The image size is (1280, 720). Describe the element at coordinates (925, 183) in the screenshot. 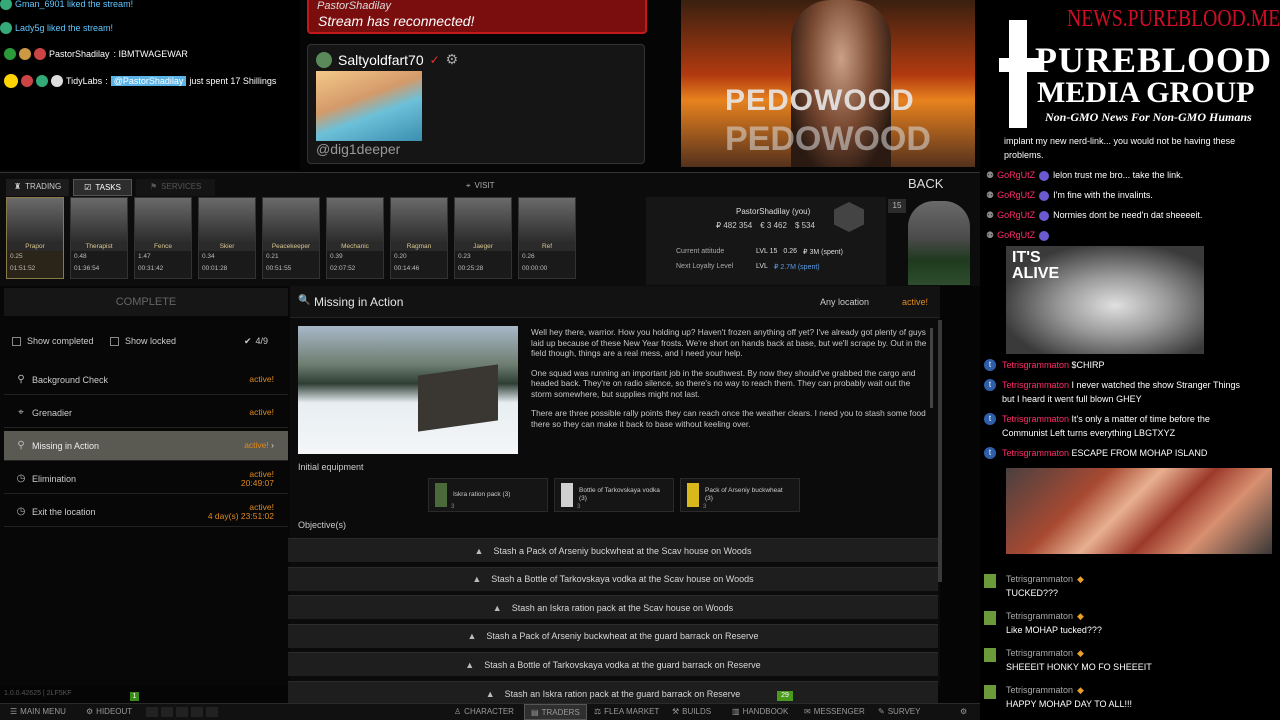

I see `back-button: BACK` at that location.